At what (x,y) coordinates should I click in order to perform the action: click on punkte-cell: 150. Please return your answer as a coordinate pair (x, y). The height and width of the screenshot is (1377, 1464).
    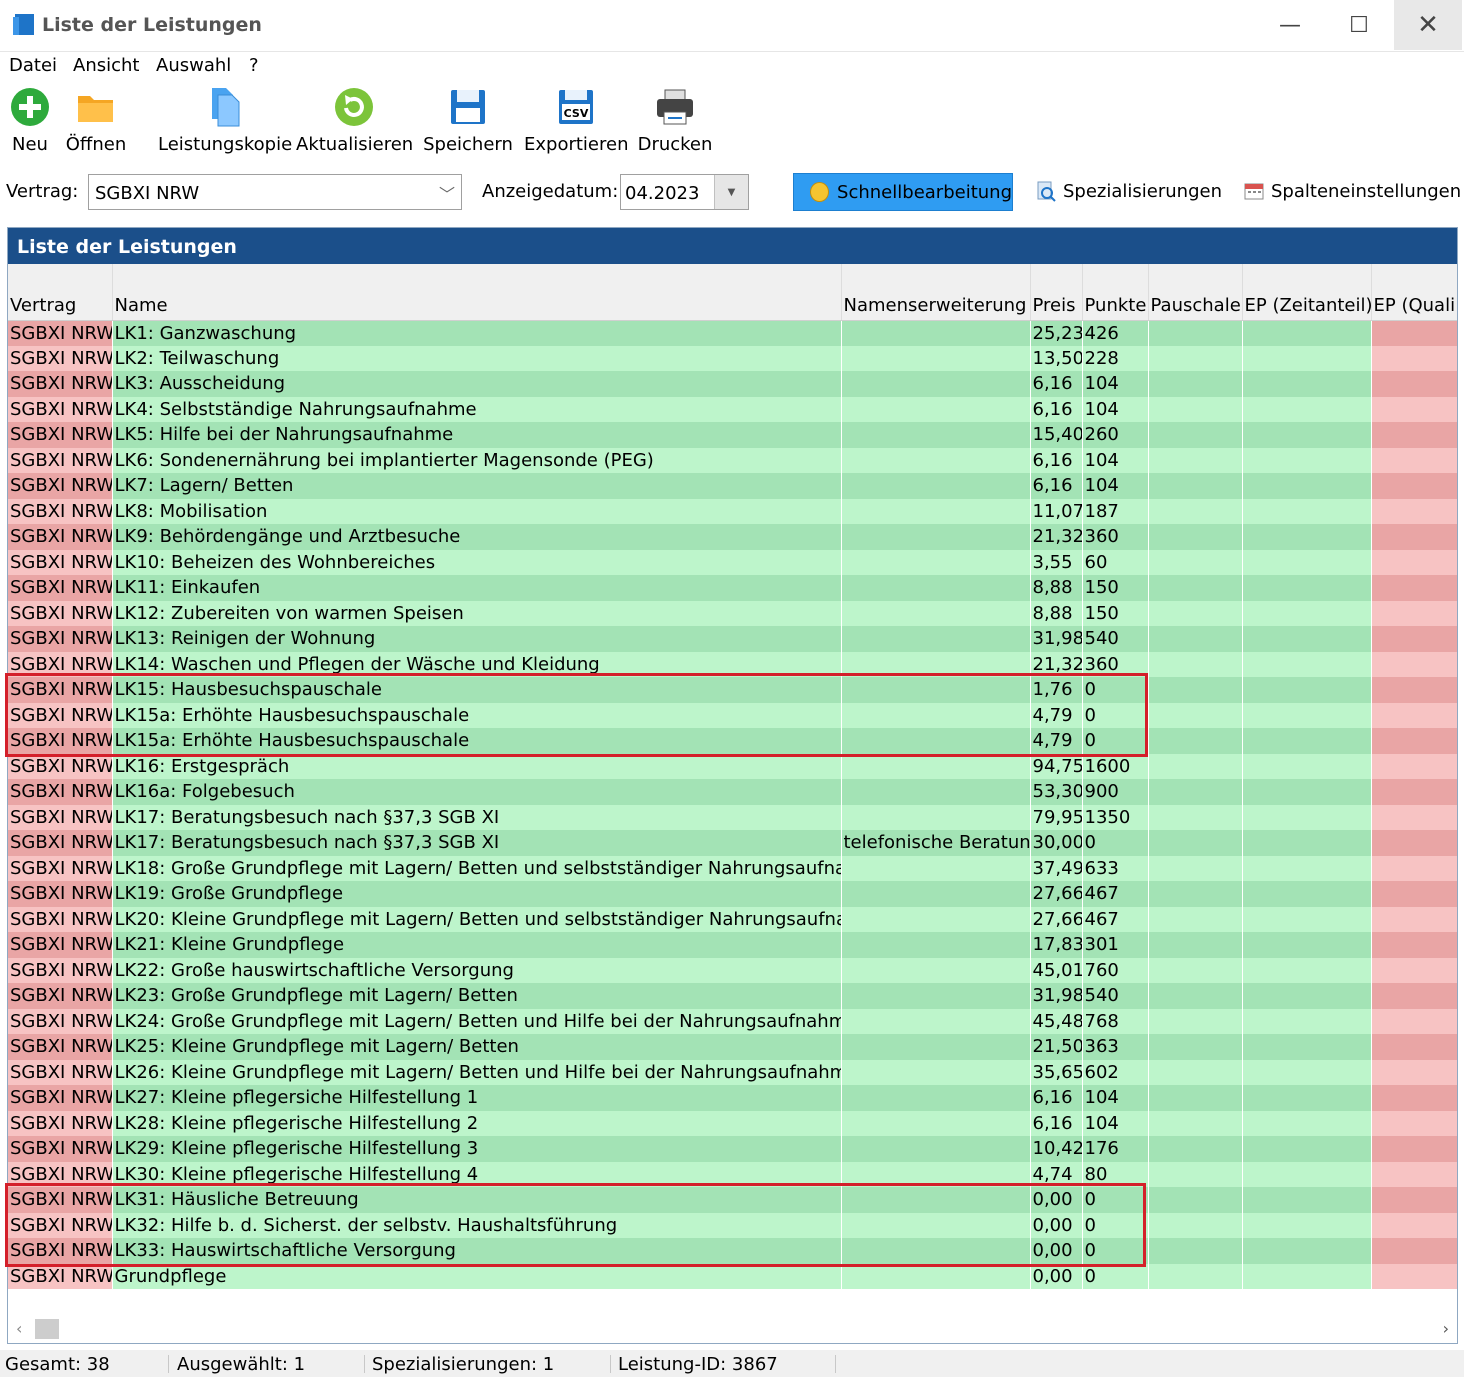
    Looking at the image, I should click on (1115, 613).